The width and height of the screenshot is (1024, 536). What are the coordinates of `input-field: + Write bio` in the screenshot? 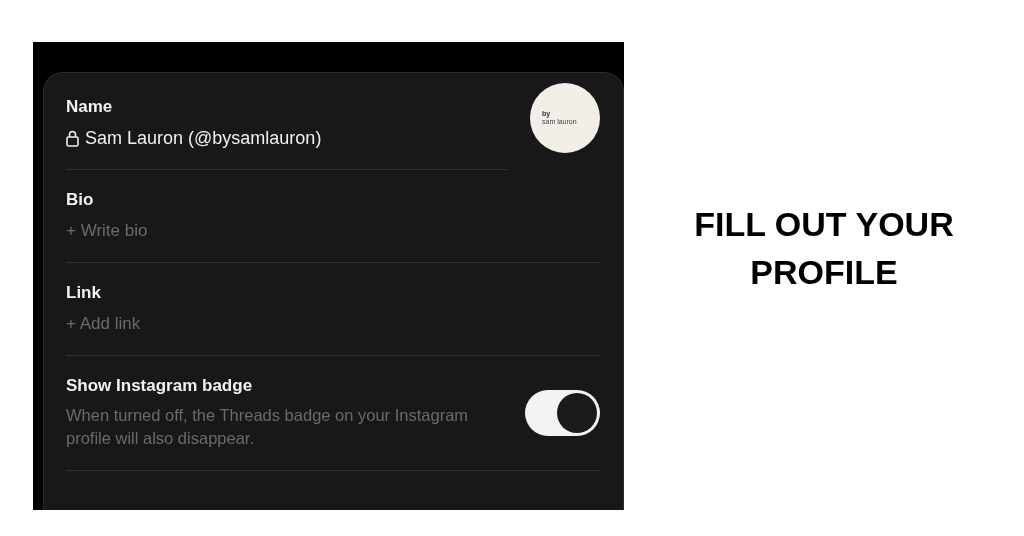 It's located at (333, 231).